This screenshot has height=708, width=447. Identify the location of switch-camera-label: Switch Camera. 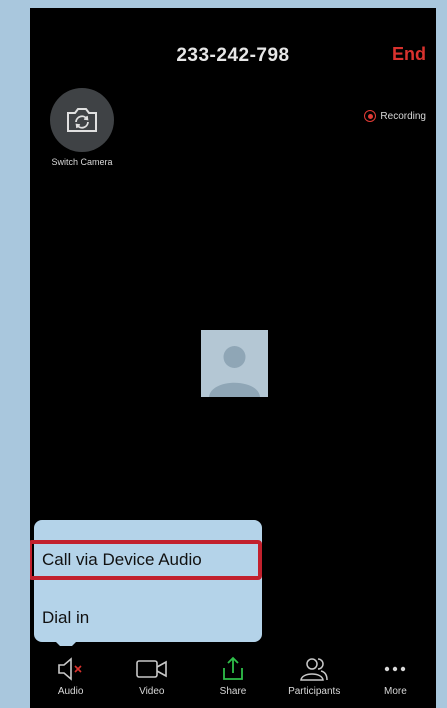
(82, 162).